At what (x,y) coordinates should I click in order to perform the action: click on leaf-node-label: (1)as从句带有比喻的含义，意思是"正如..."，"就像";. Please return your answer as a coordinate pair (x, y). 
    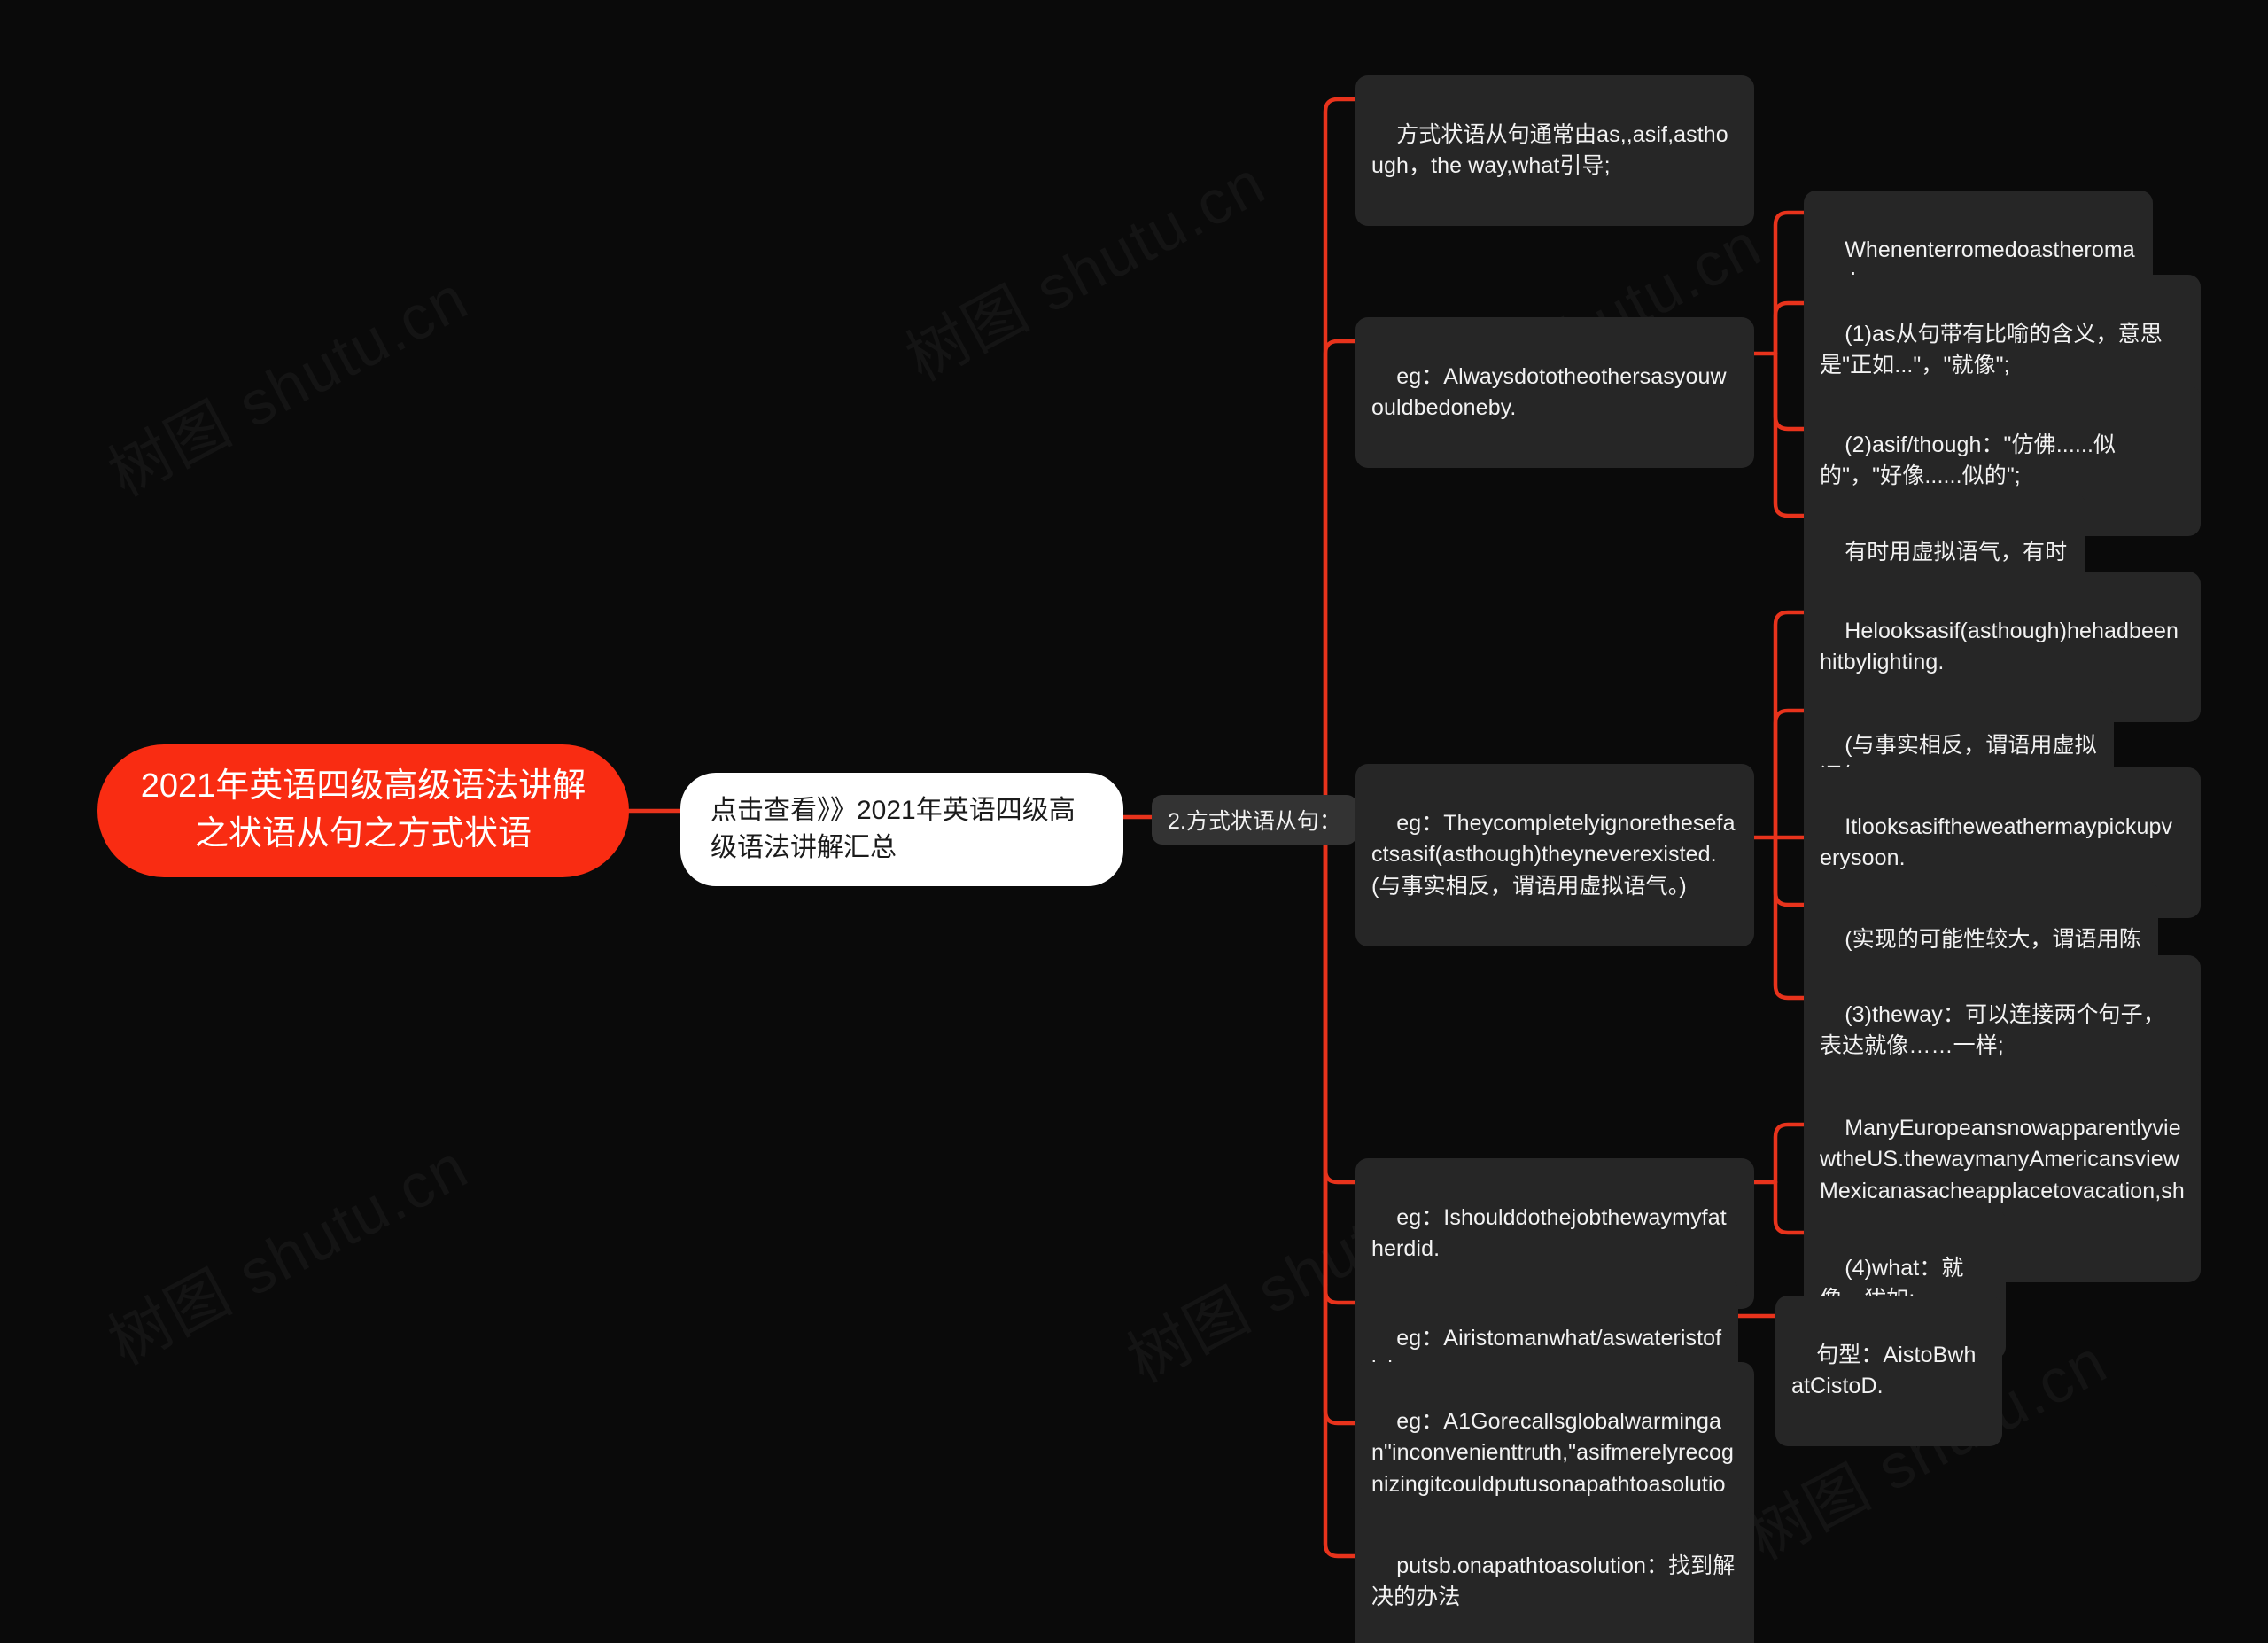
    Looking at the image, I should click on (1991, 349).